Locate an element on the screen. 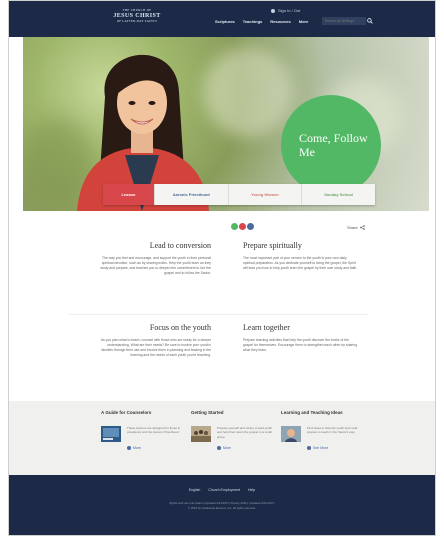 The height and width of the screenshot is (542, 444). footer-links: English Church Employment Help is located at coordinates (222, 490).